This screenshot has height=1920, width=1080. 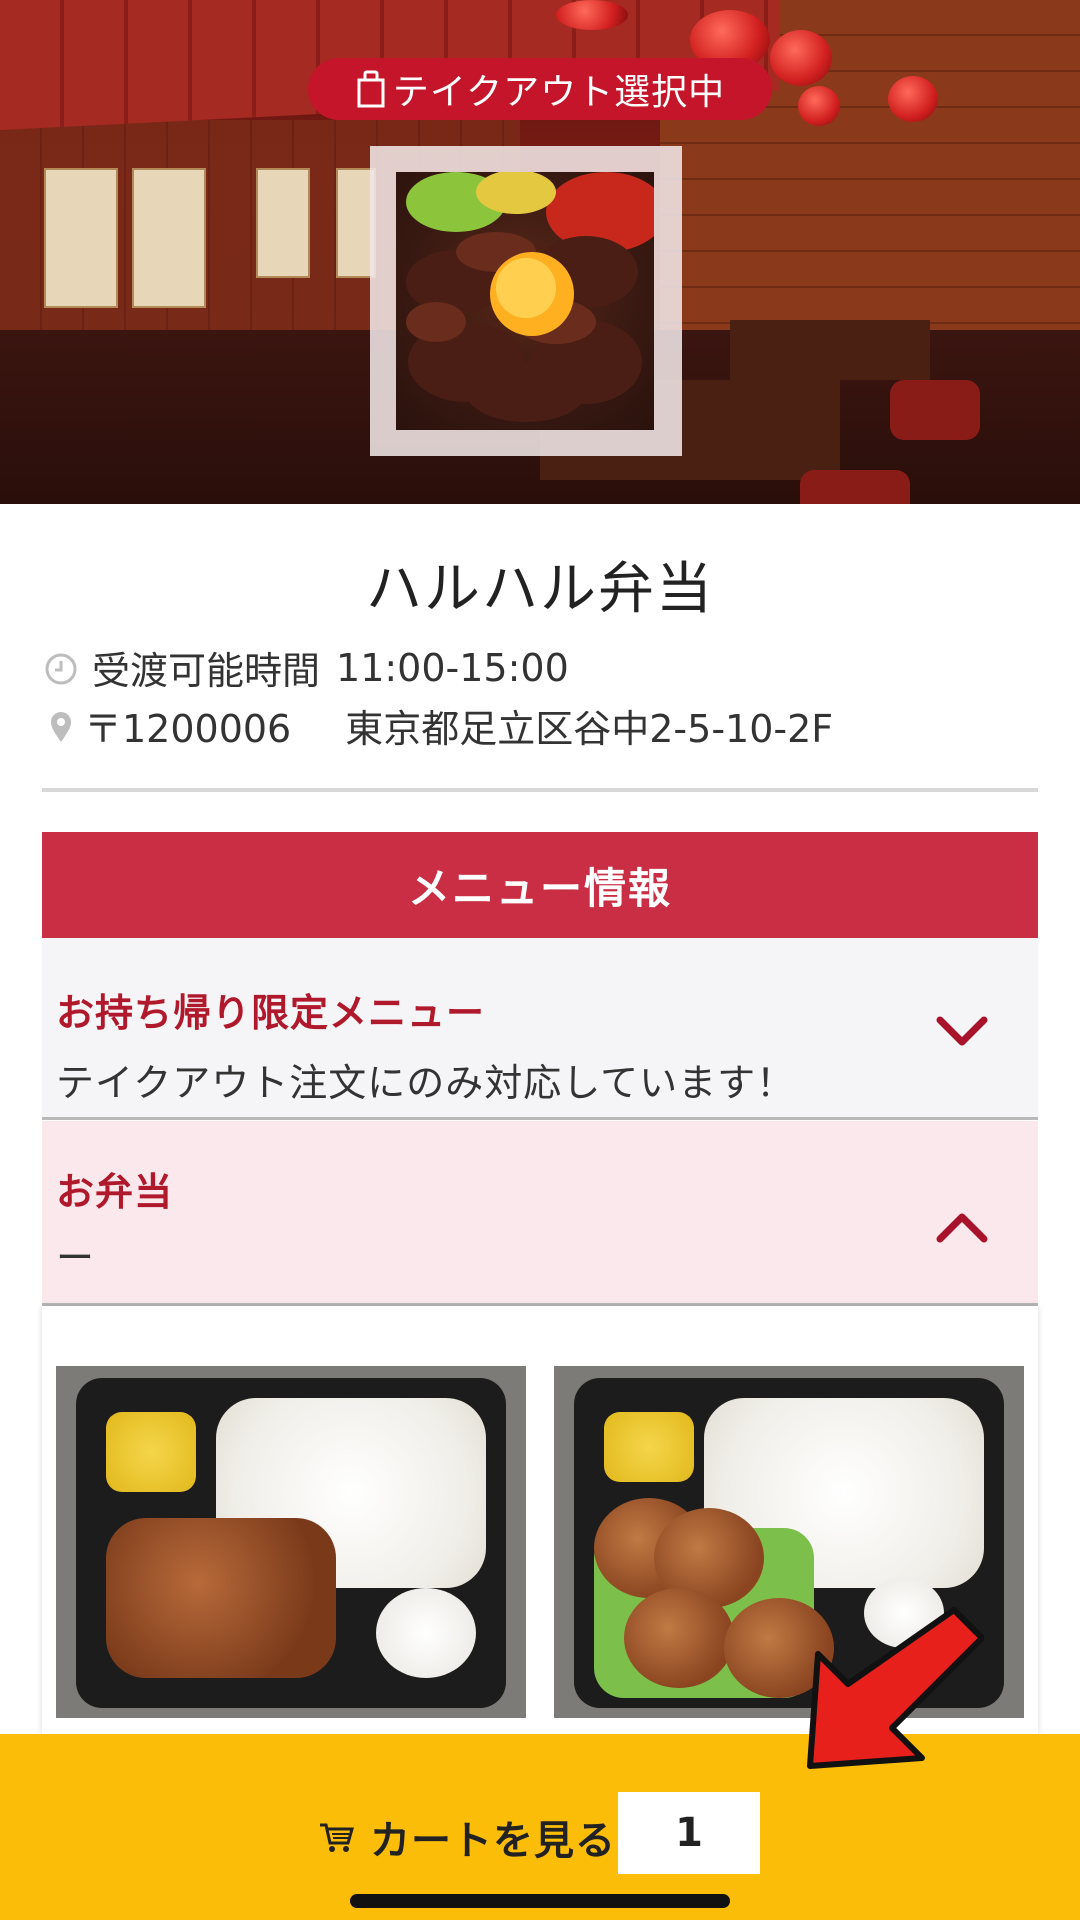 I want to click on view-cart-label: カートを見る, so click(x=493, y=1841).